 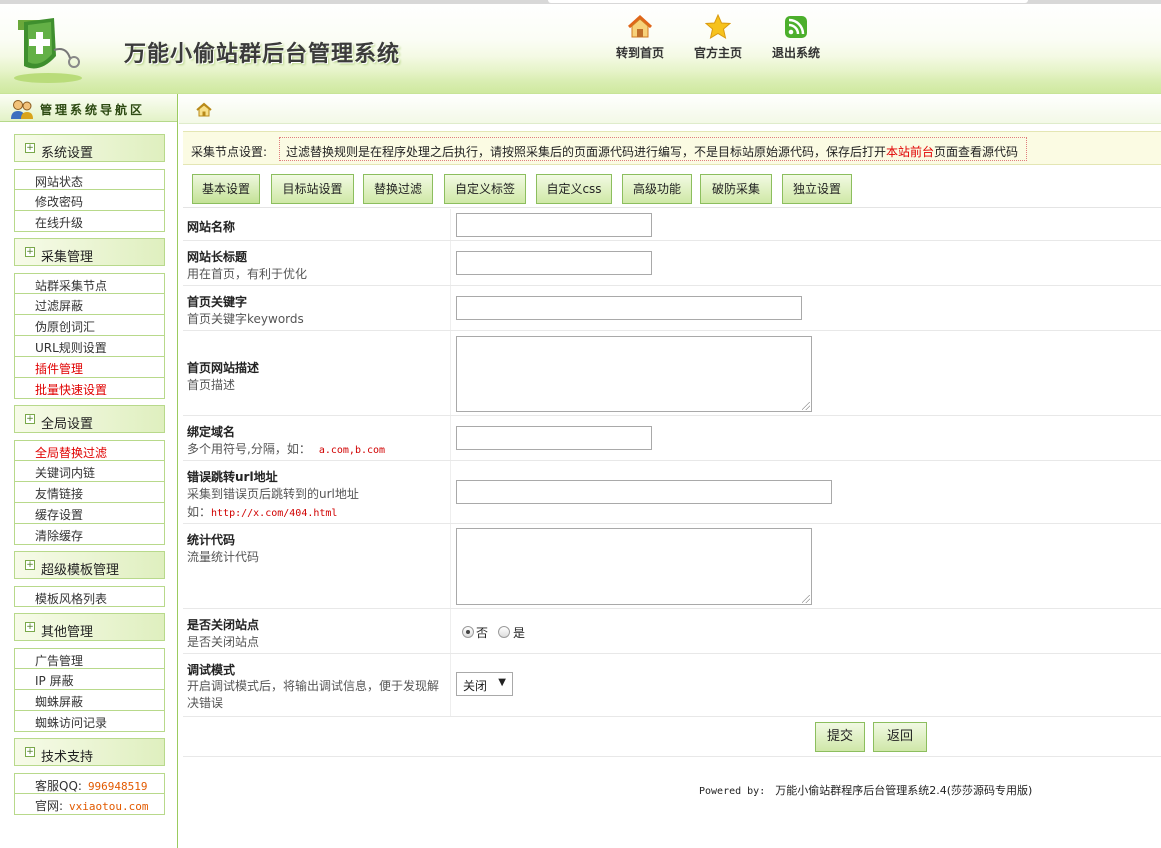 I want to click on tab-target-site: 目标站设置, so click(x=312, y=189).